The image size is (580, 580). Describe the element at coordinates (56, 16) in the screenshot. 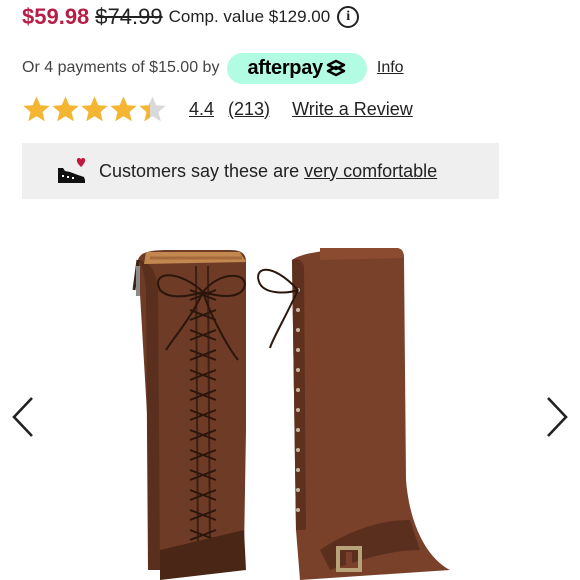

I see `sale-price: $59.98` at that location.